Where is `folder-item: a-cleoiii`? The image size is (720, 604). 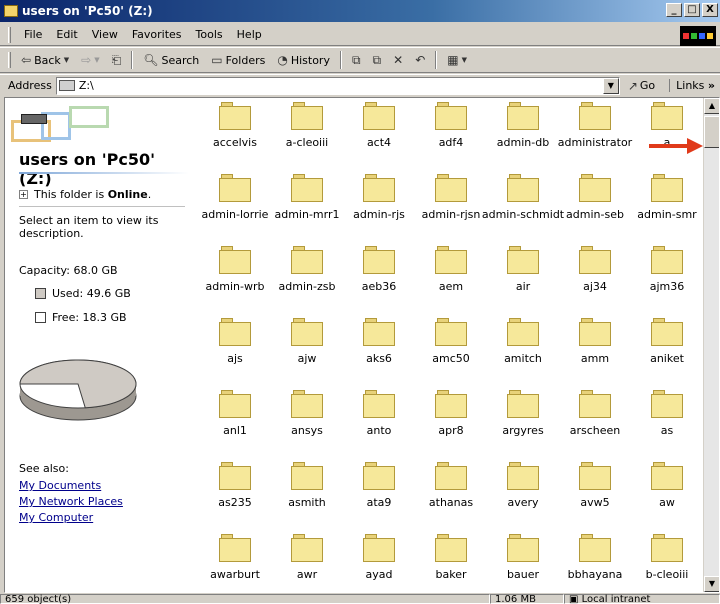 folder-item: a-cleoiii is located at coordinates (307, 133).